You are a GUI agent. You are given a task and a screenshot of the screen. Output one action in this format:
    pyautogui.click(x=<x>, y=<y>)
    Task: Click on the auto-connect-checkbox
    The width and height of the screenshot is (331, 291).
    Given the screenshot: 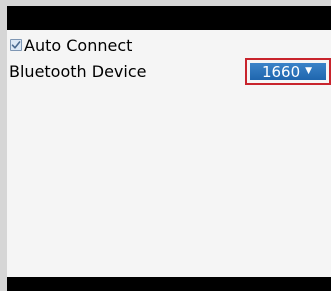 What is the action you would take?
    pyautogui.click(x=16, y=45)
    